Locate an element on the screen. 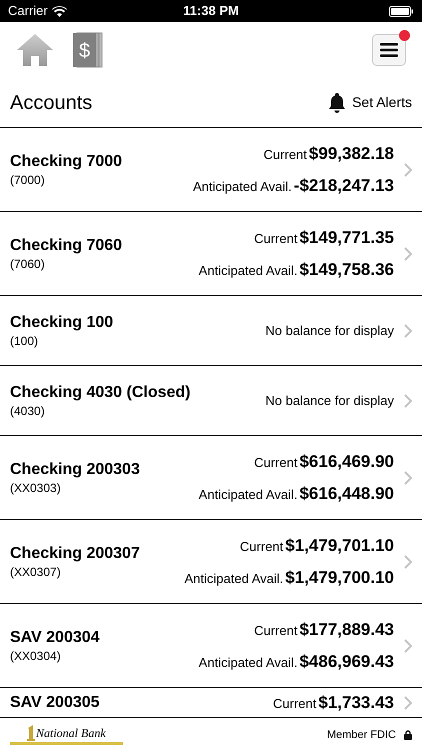  account-name: Checking 100 is located at coordinates (62, 322).